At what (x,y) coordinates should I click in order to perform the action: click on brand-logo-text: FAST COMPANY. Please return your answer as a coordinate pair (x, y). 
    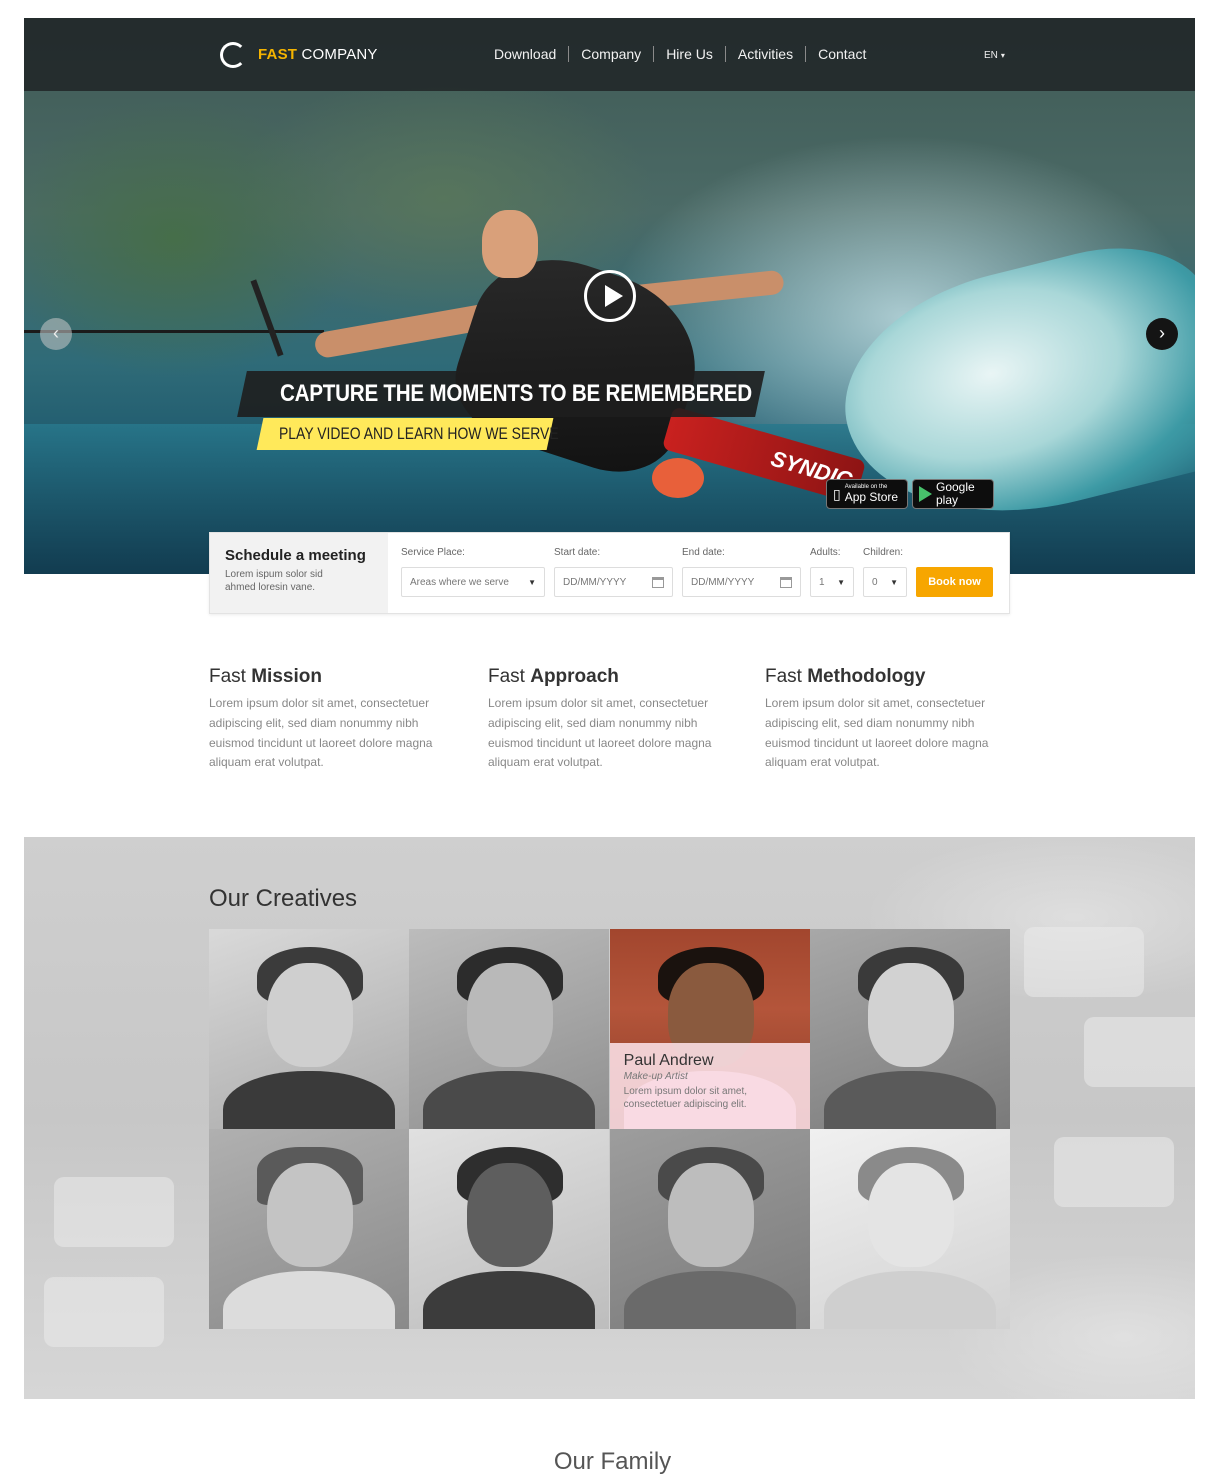
    Looking at the image, I should click on (318, 54).